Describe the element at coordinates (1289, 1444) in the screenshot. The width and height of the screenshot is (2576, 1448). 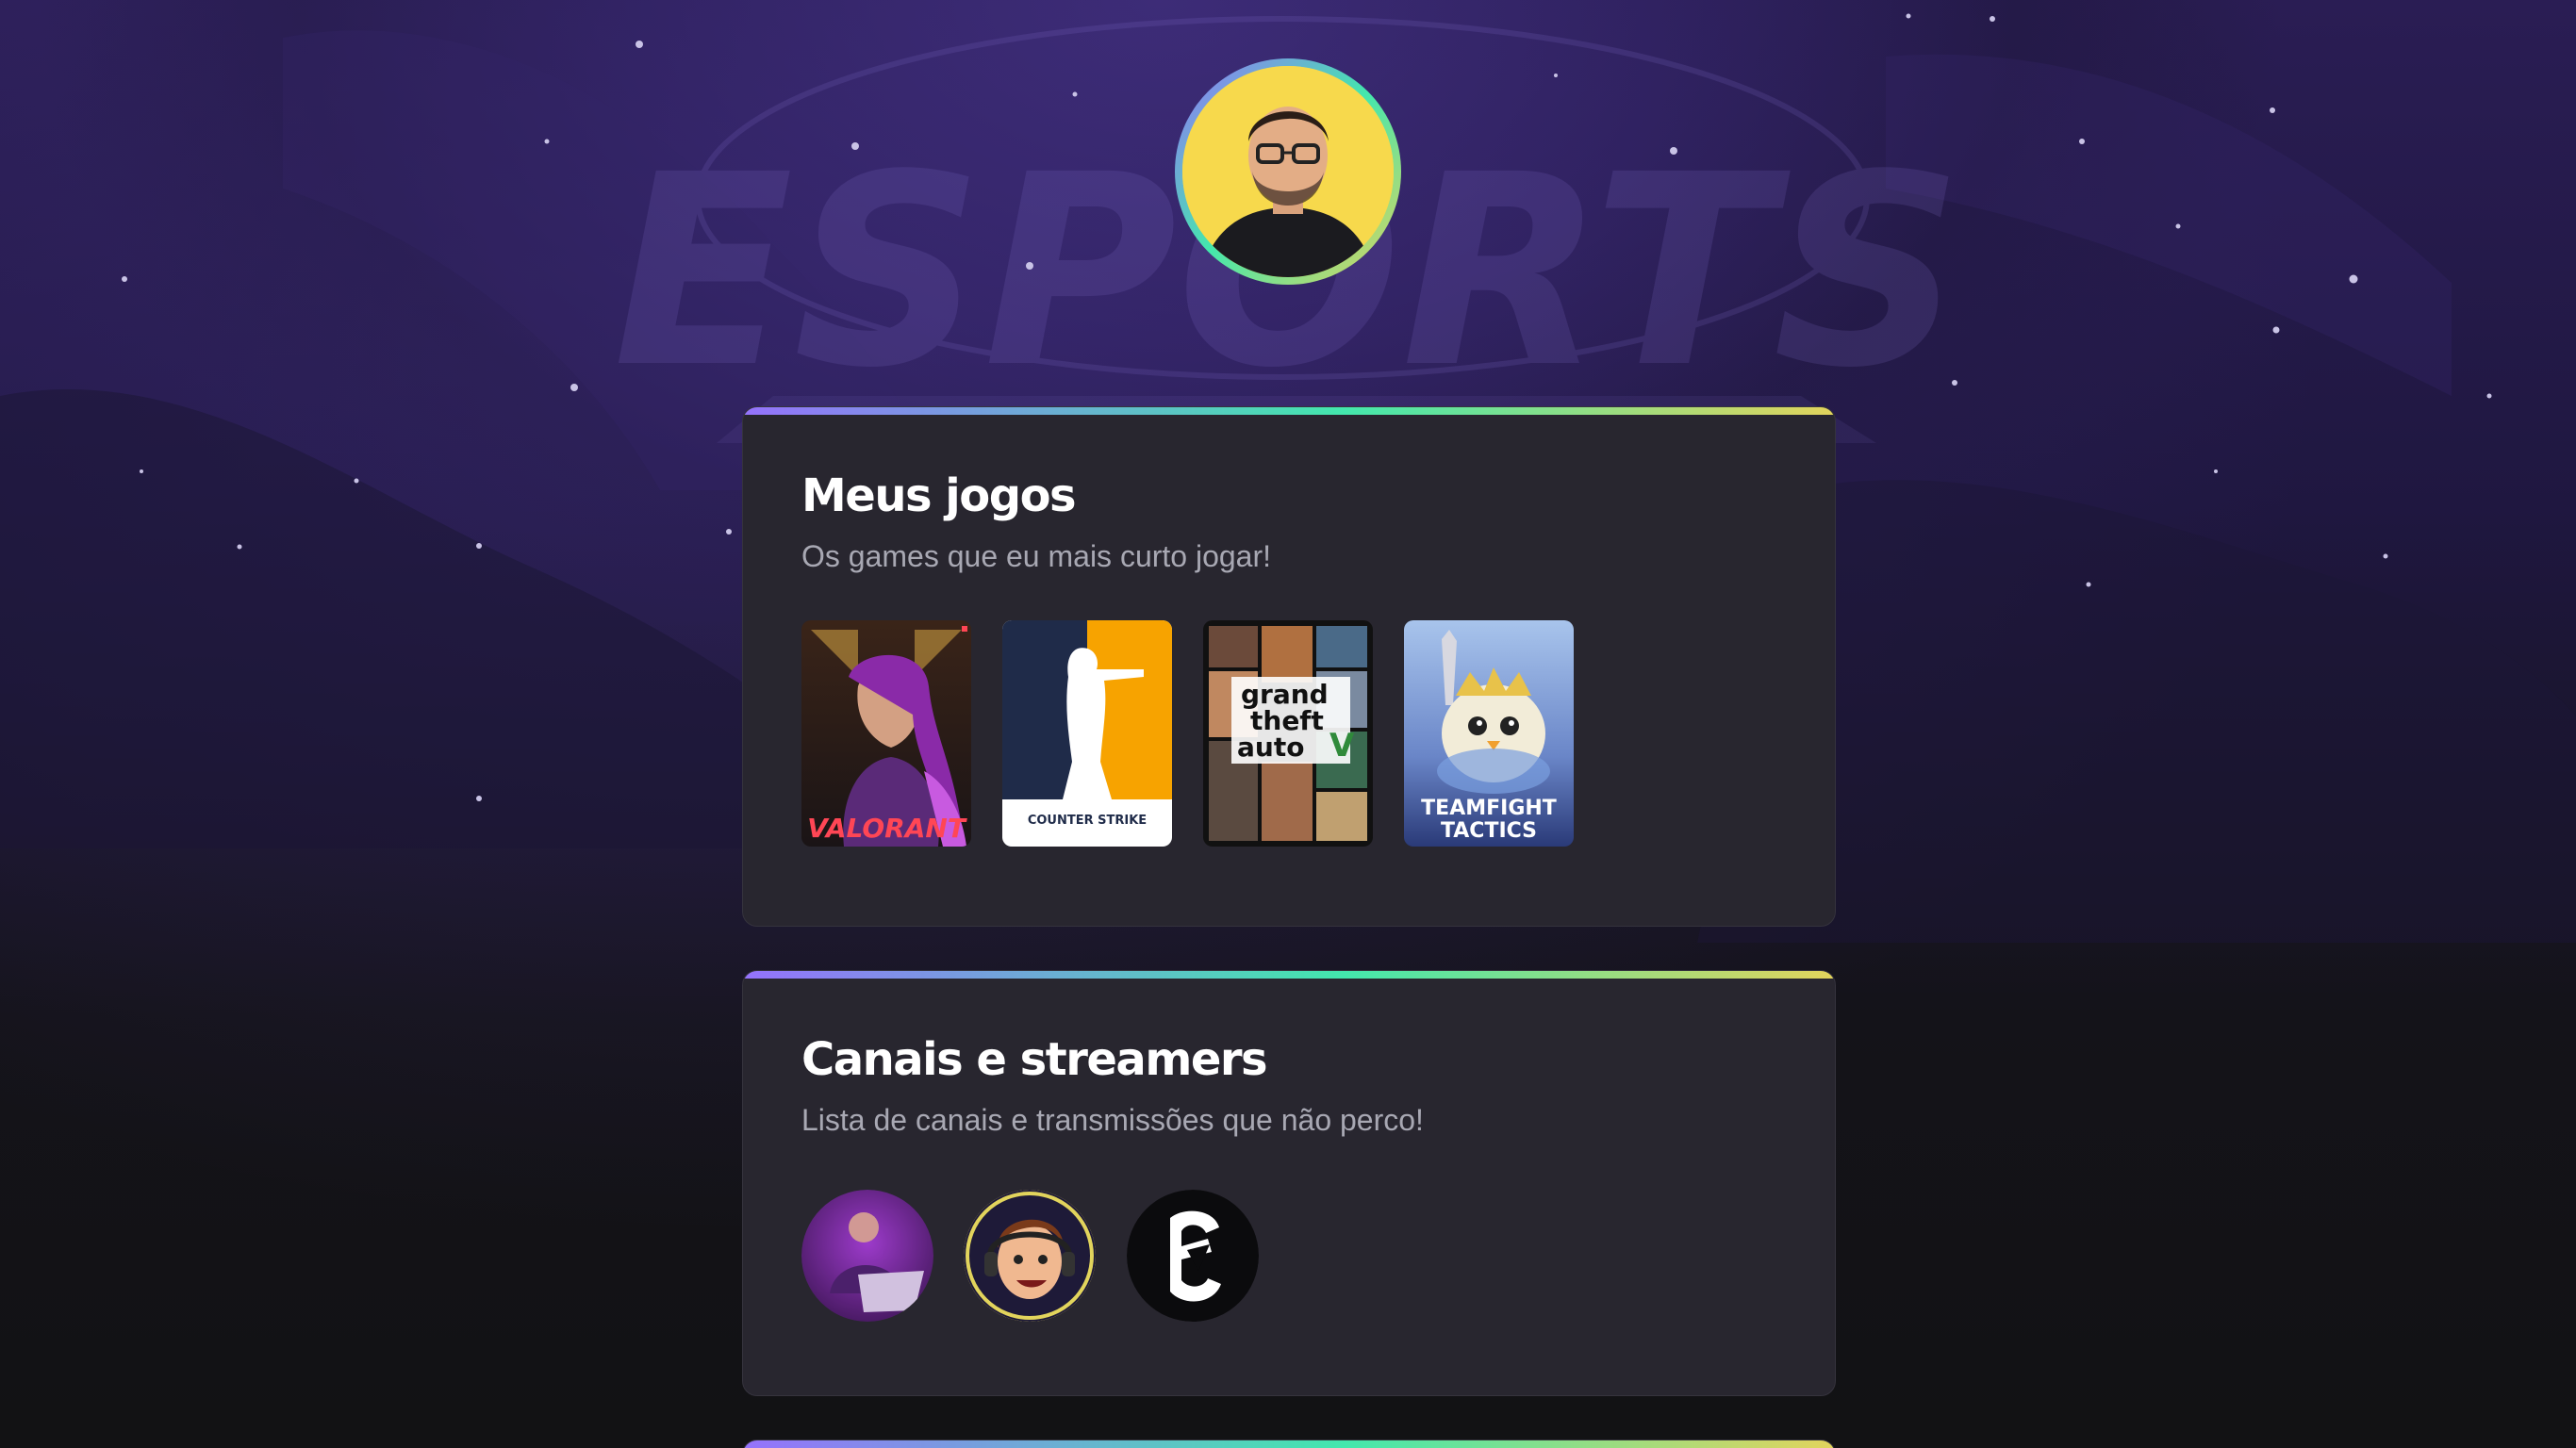
I see `next-card` at that location.